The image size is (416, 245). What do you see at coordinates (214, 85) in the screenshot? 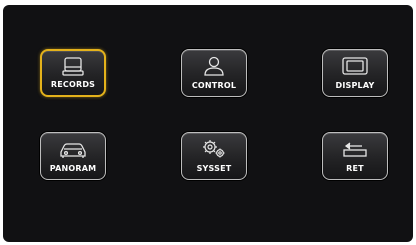
I see `control-label: CONTROL` at bounding box center [214, 85].